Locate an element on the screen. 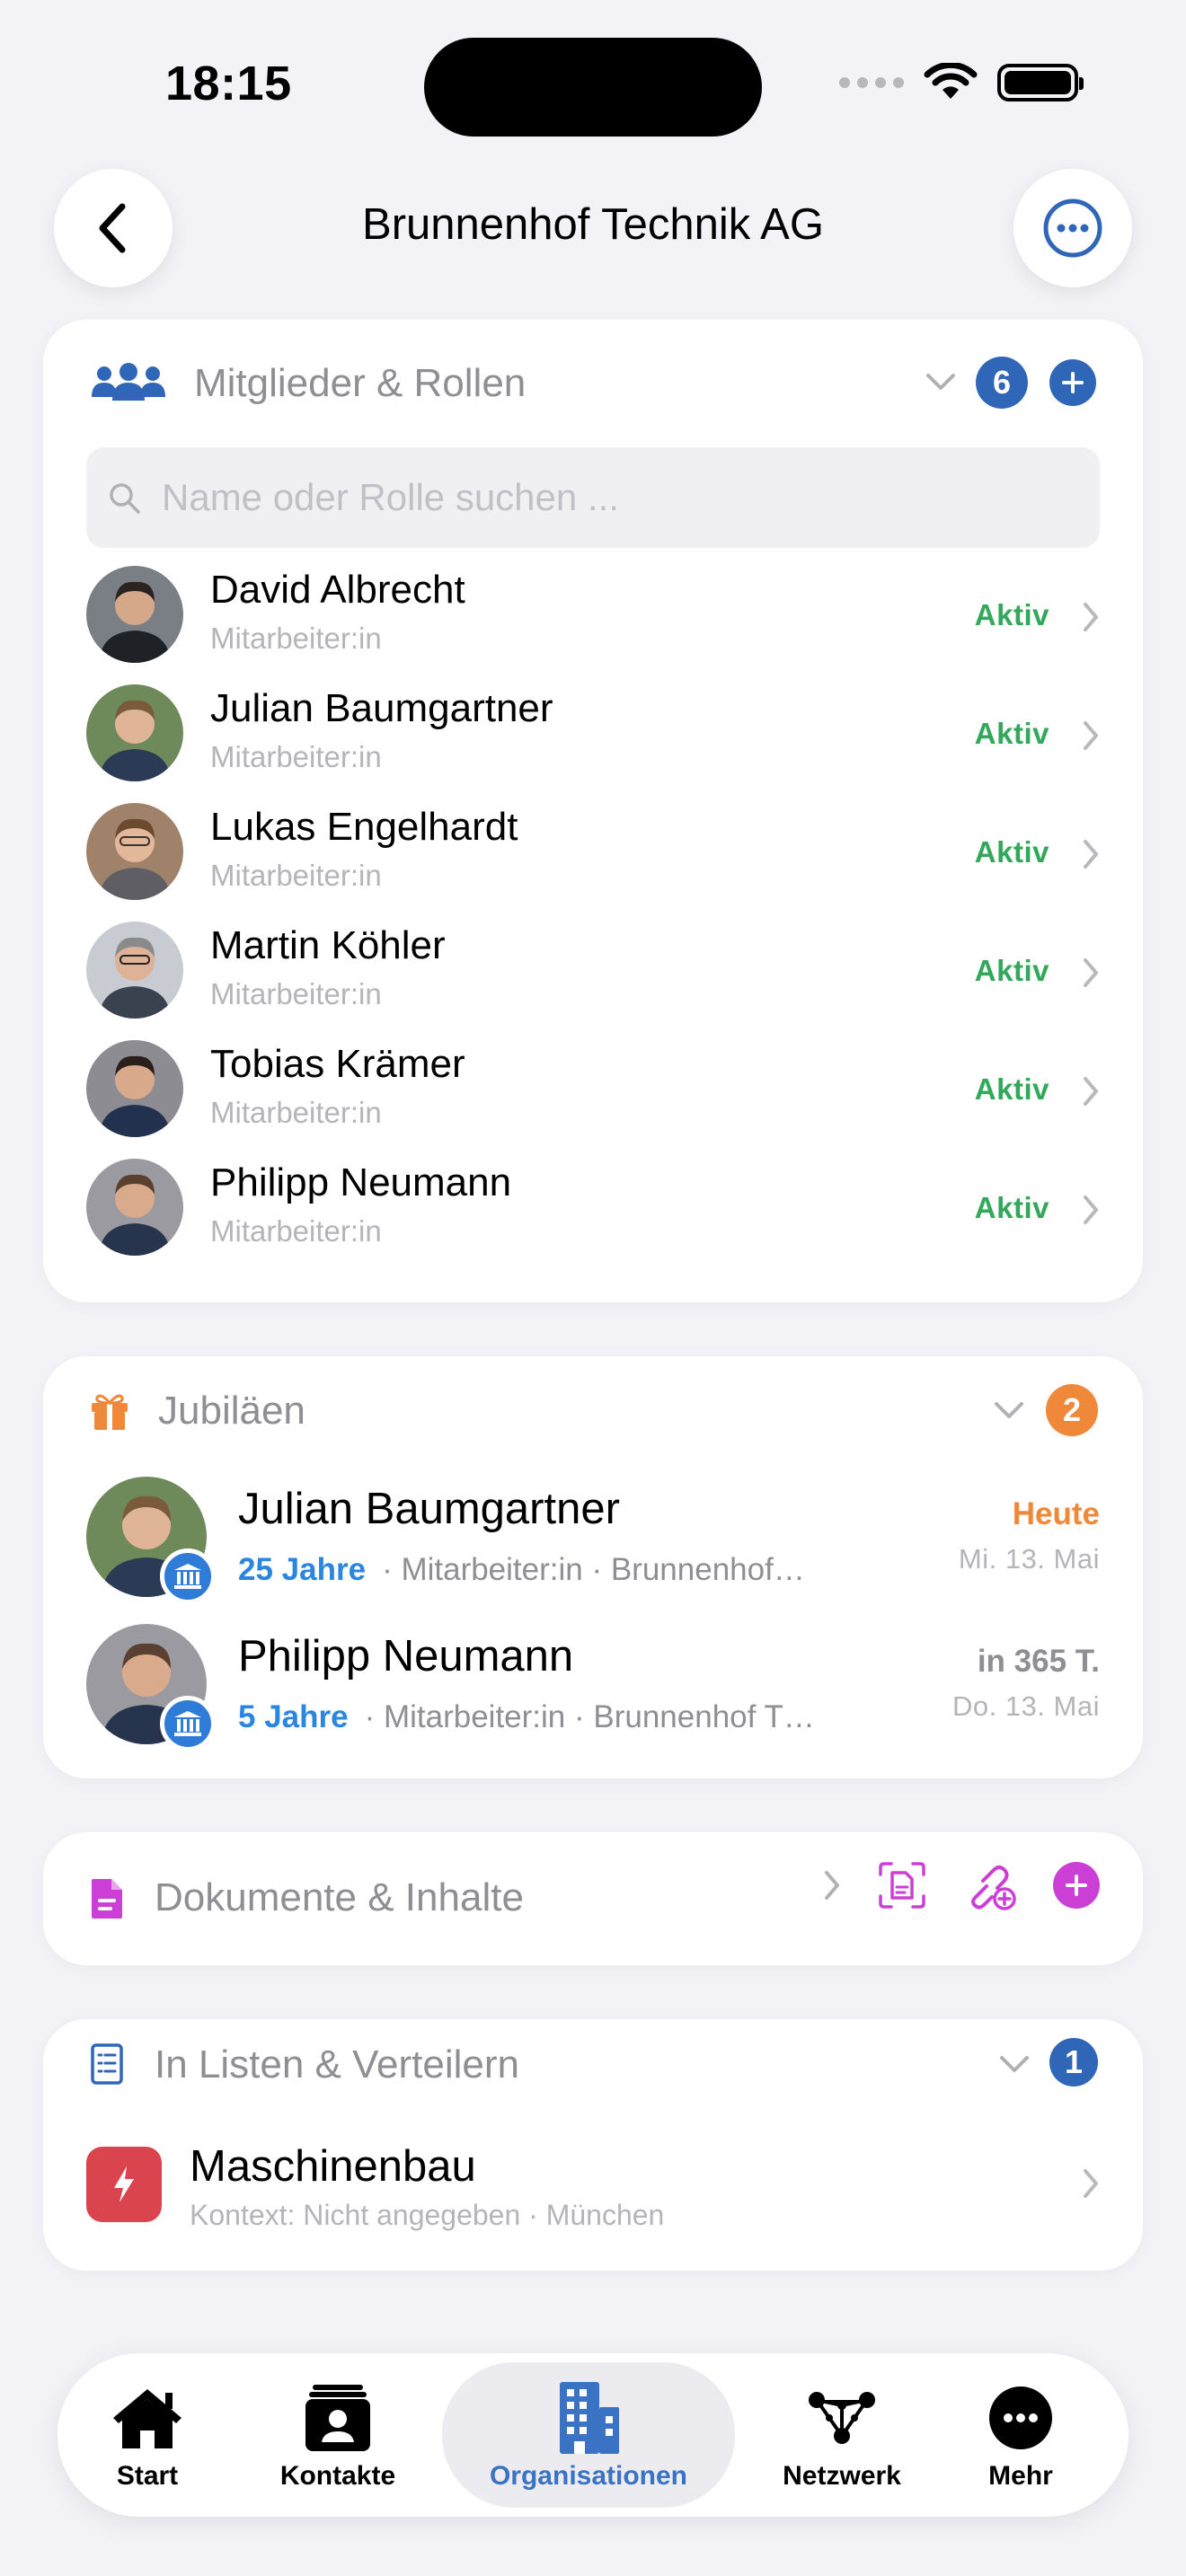  chevron-left-icon is located at coordinates (112, 228).